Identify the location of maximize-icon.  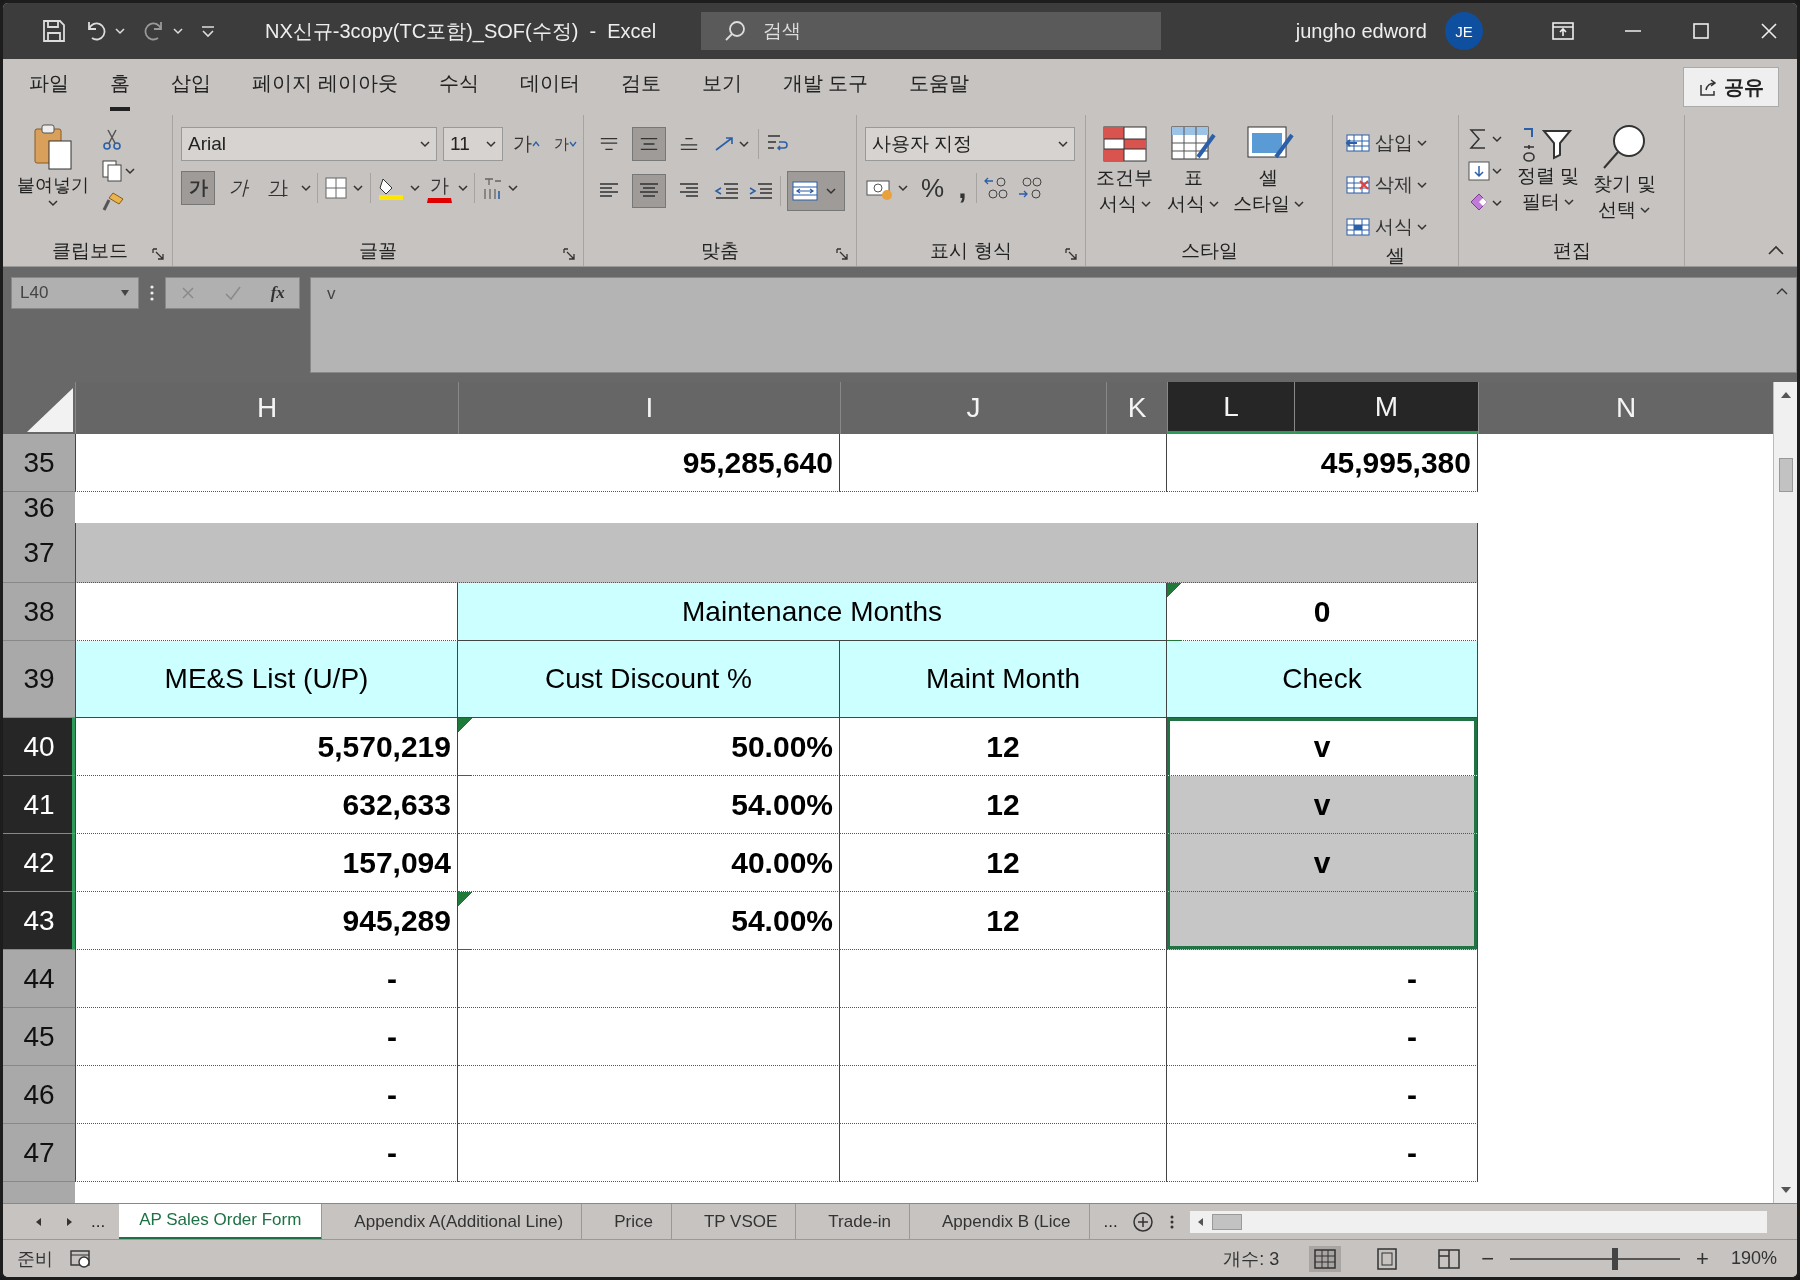
(1701, 31).